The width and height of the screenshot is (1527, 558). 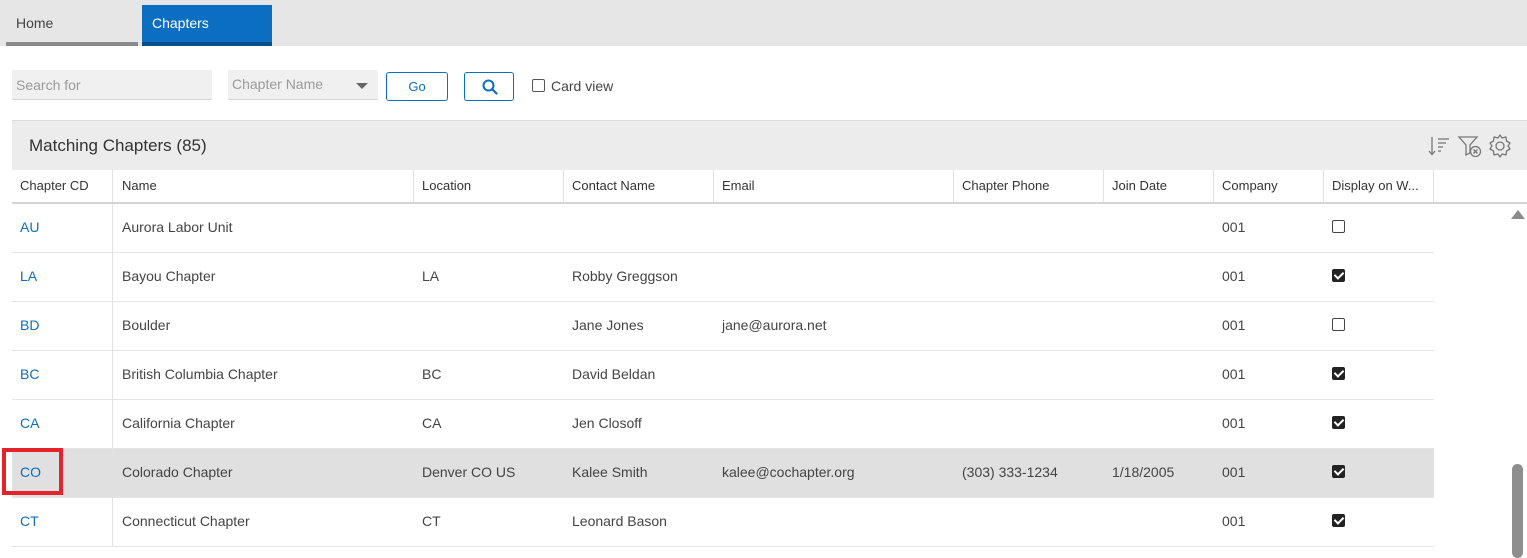 What do you see at coordinates (62, 228) in the screenshot?
I see `cell-chapter-cd: AU` at bounding box center [62, 228].